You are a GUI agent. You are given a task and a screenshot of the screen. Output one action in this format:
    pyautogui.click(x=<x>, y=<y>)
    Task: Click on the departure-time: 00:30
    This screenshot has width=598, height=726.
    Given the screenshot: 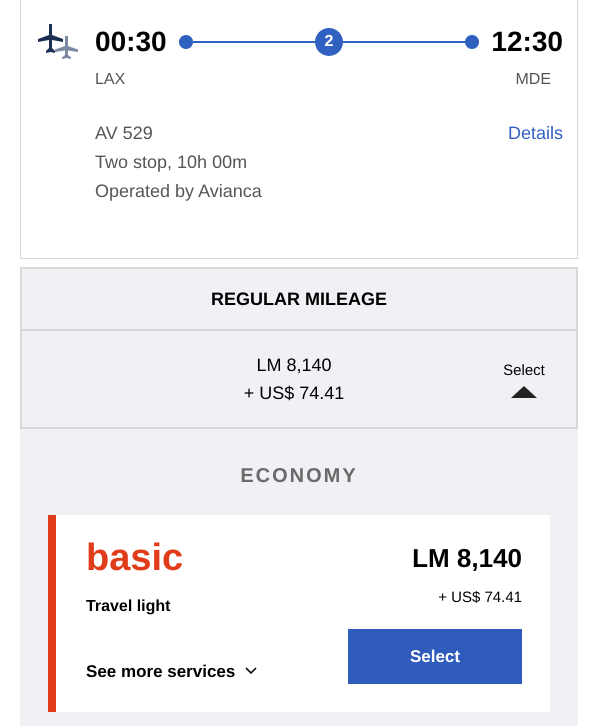 What is the action you would take?
    pyautogui.click(x=131, y=42)
    